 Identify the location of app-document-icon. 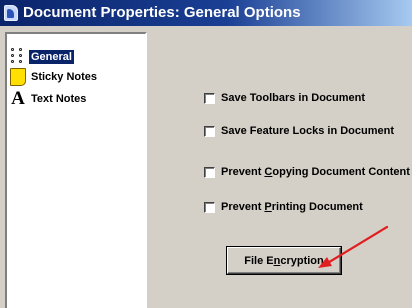
(11, 13).